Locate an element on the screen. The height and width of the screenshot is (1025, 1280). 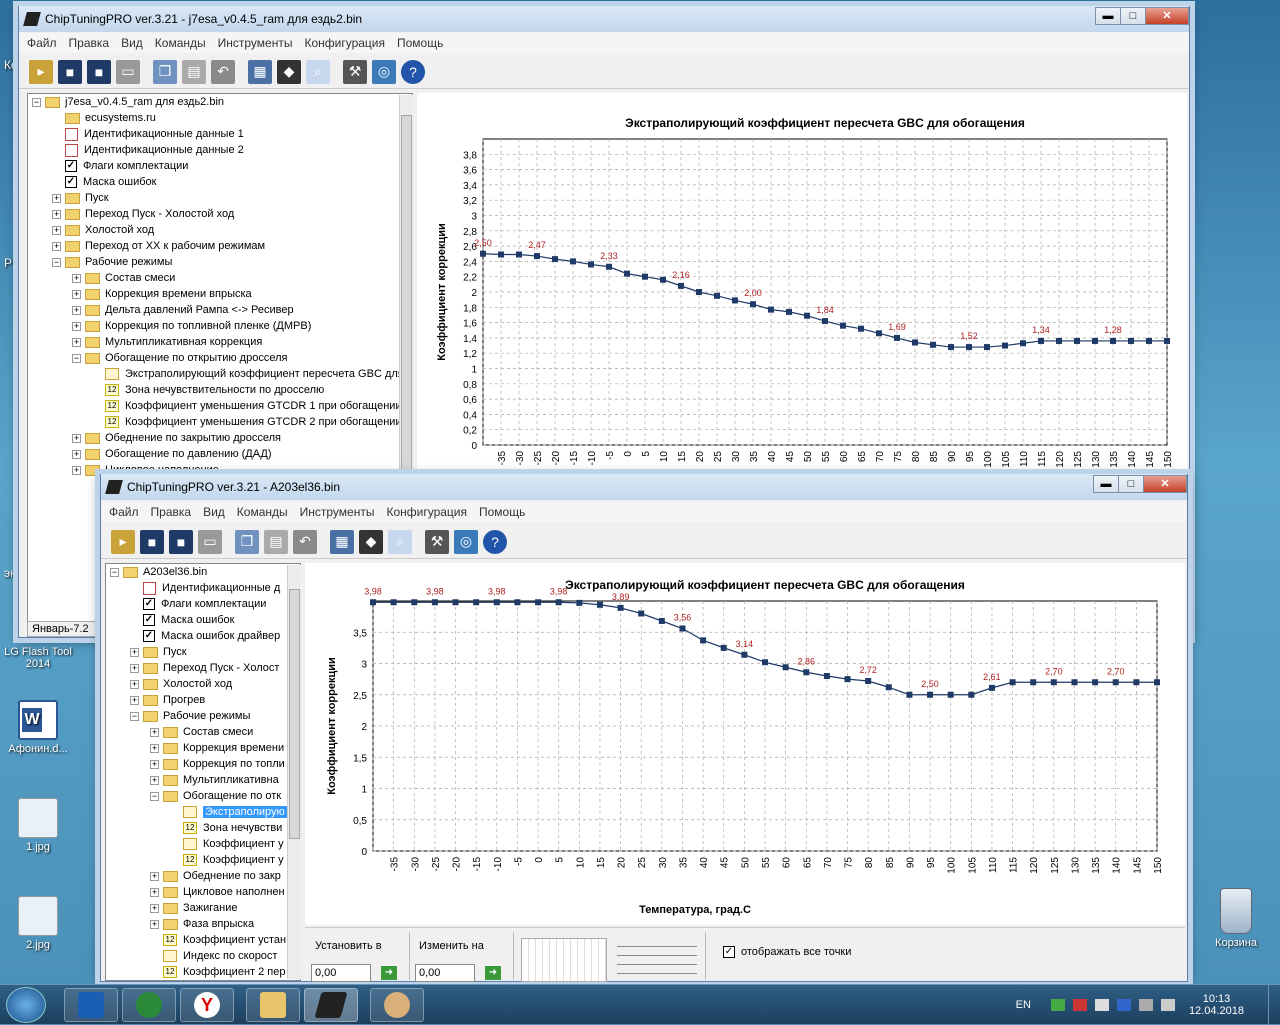
desktop-icon-1-jpg: 1.jpg is located at coordinates (38, 825).